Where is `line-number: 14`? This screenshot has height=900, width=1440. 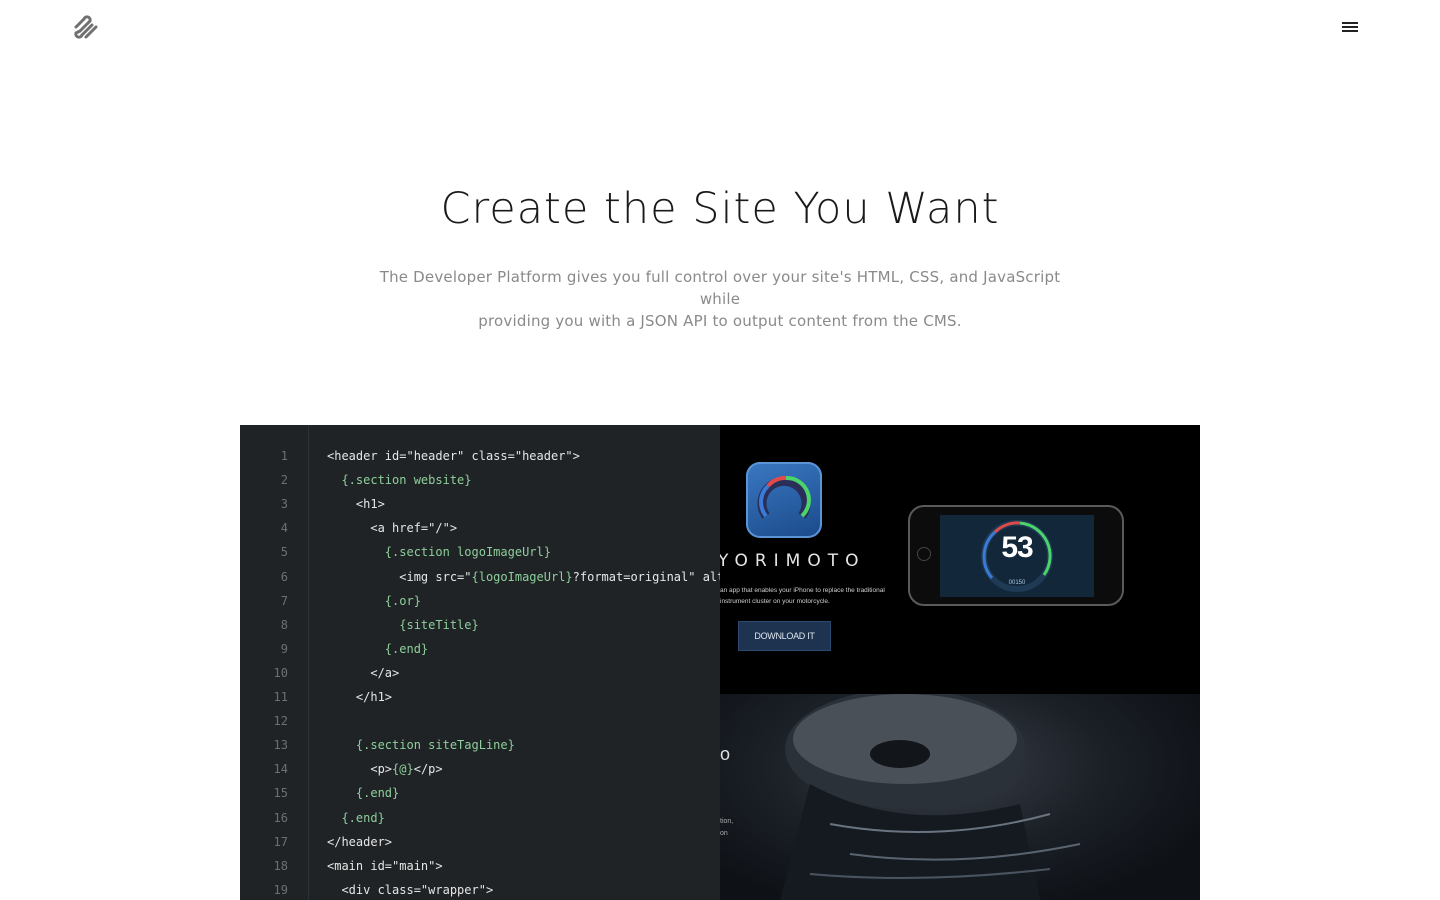
line-number: 14 is located at coordinates (280, 769).